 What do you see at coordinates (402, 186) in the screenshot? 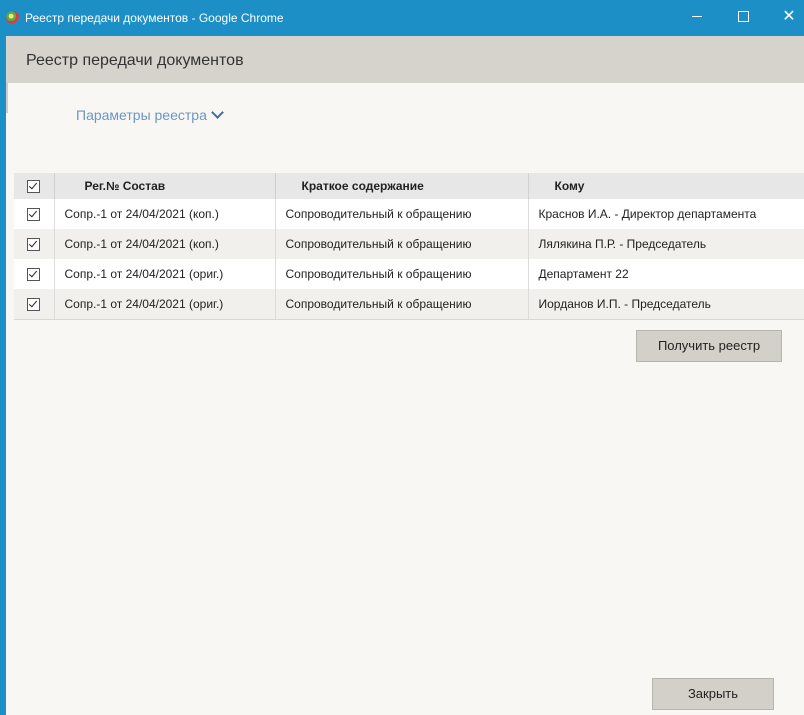
I see `column-header-summary: Краткое содержание` at bounding box center [402, 186].